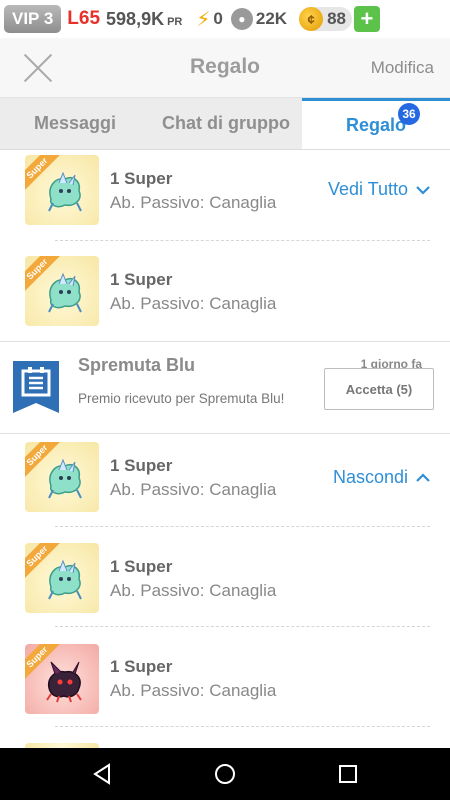  Describe the element at coordinates (75, 123) in the screenshot. I see `tab-messages: Messaggi` at that location.